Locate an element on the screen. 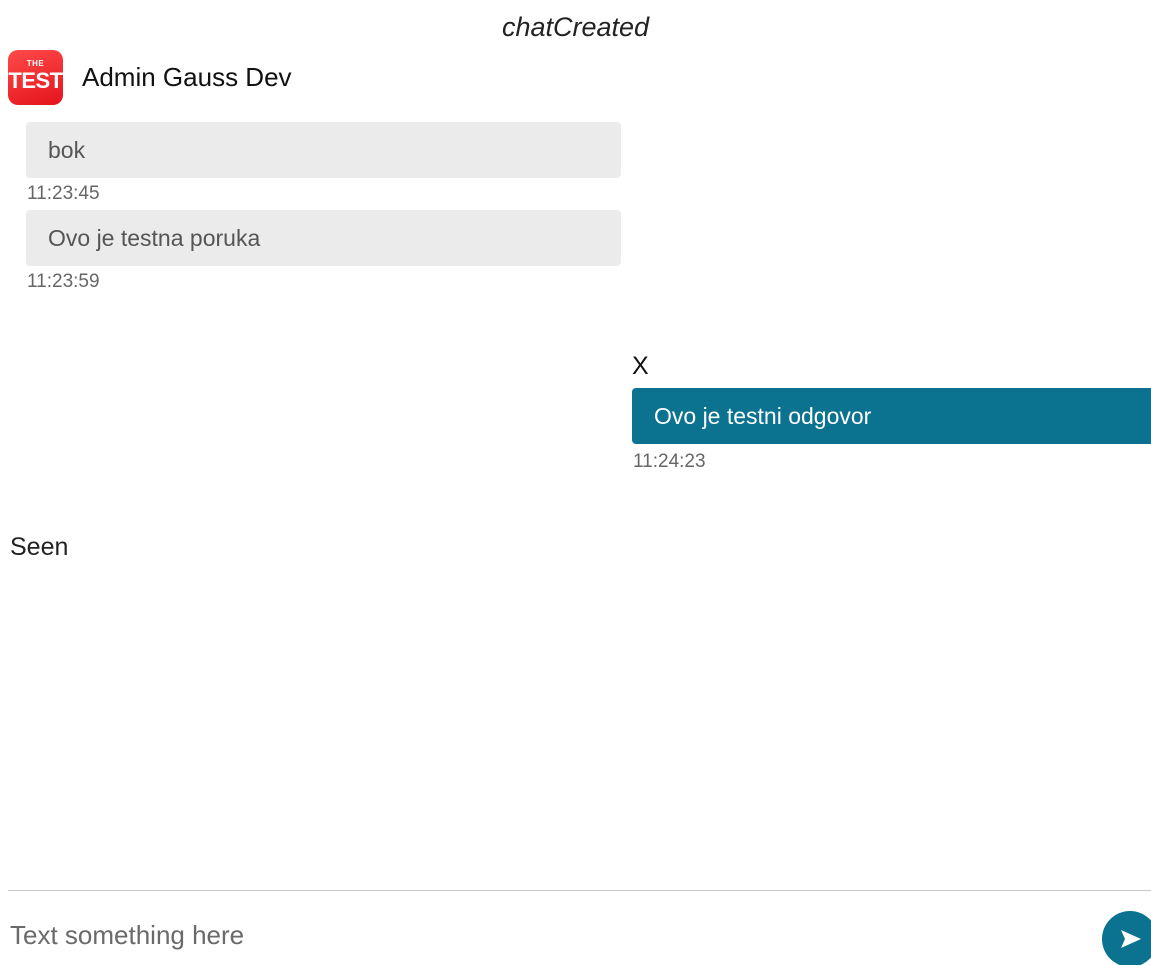  outgoing-sender-name: X is located at coordinates (640, 366).